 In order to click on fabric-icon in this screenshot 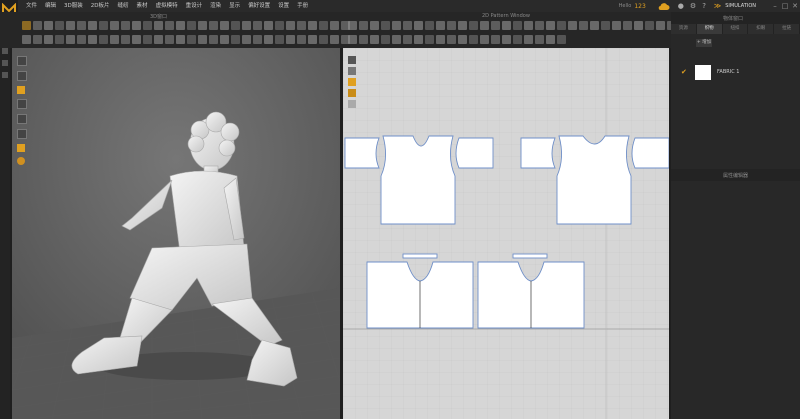, I will do `click(352, 104)`.